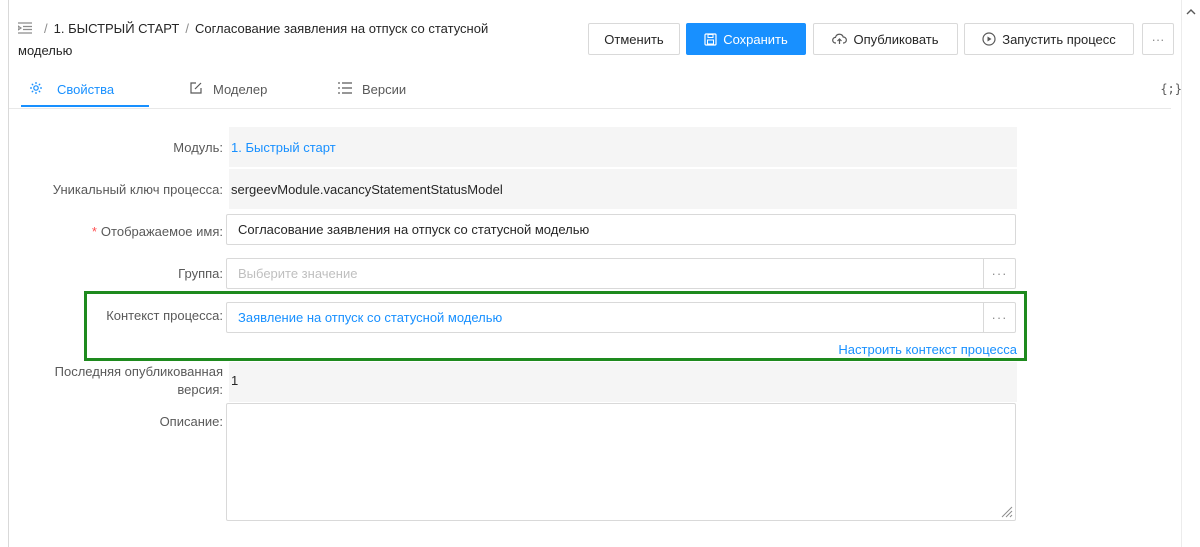 This screenshot has width=1200, height=547. I want to click on last-version-label: Последняя опубликованная версия:, so click(139, 381).